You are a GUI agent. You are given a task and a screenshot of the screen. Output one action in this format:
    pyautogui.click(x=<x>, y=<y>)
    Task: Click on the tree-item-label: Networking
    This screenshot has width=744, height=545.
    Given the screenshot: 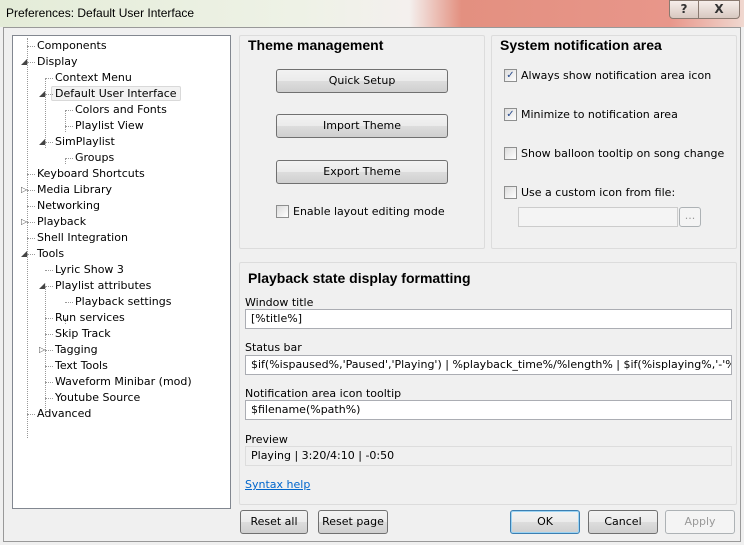 What is the action you would take?
    pyautogui.click(x=68, y=205)
    